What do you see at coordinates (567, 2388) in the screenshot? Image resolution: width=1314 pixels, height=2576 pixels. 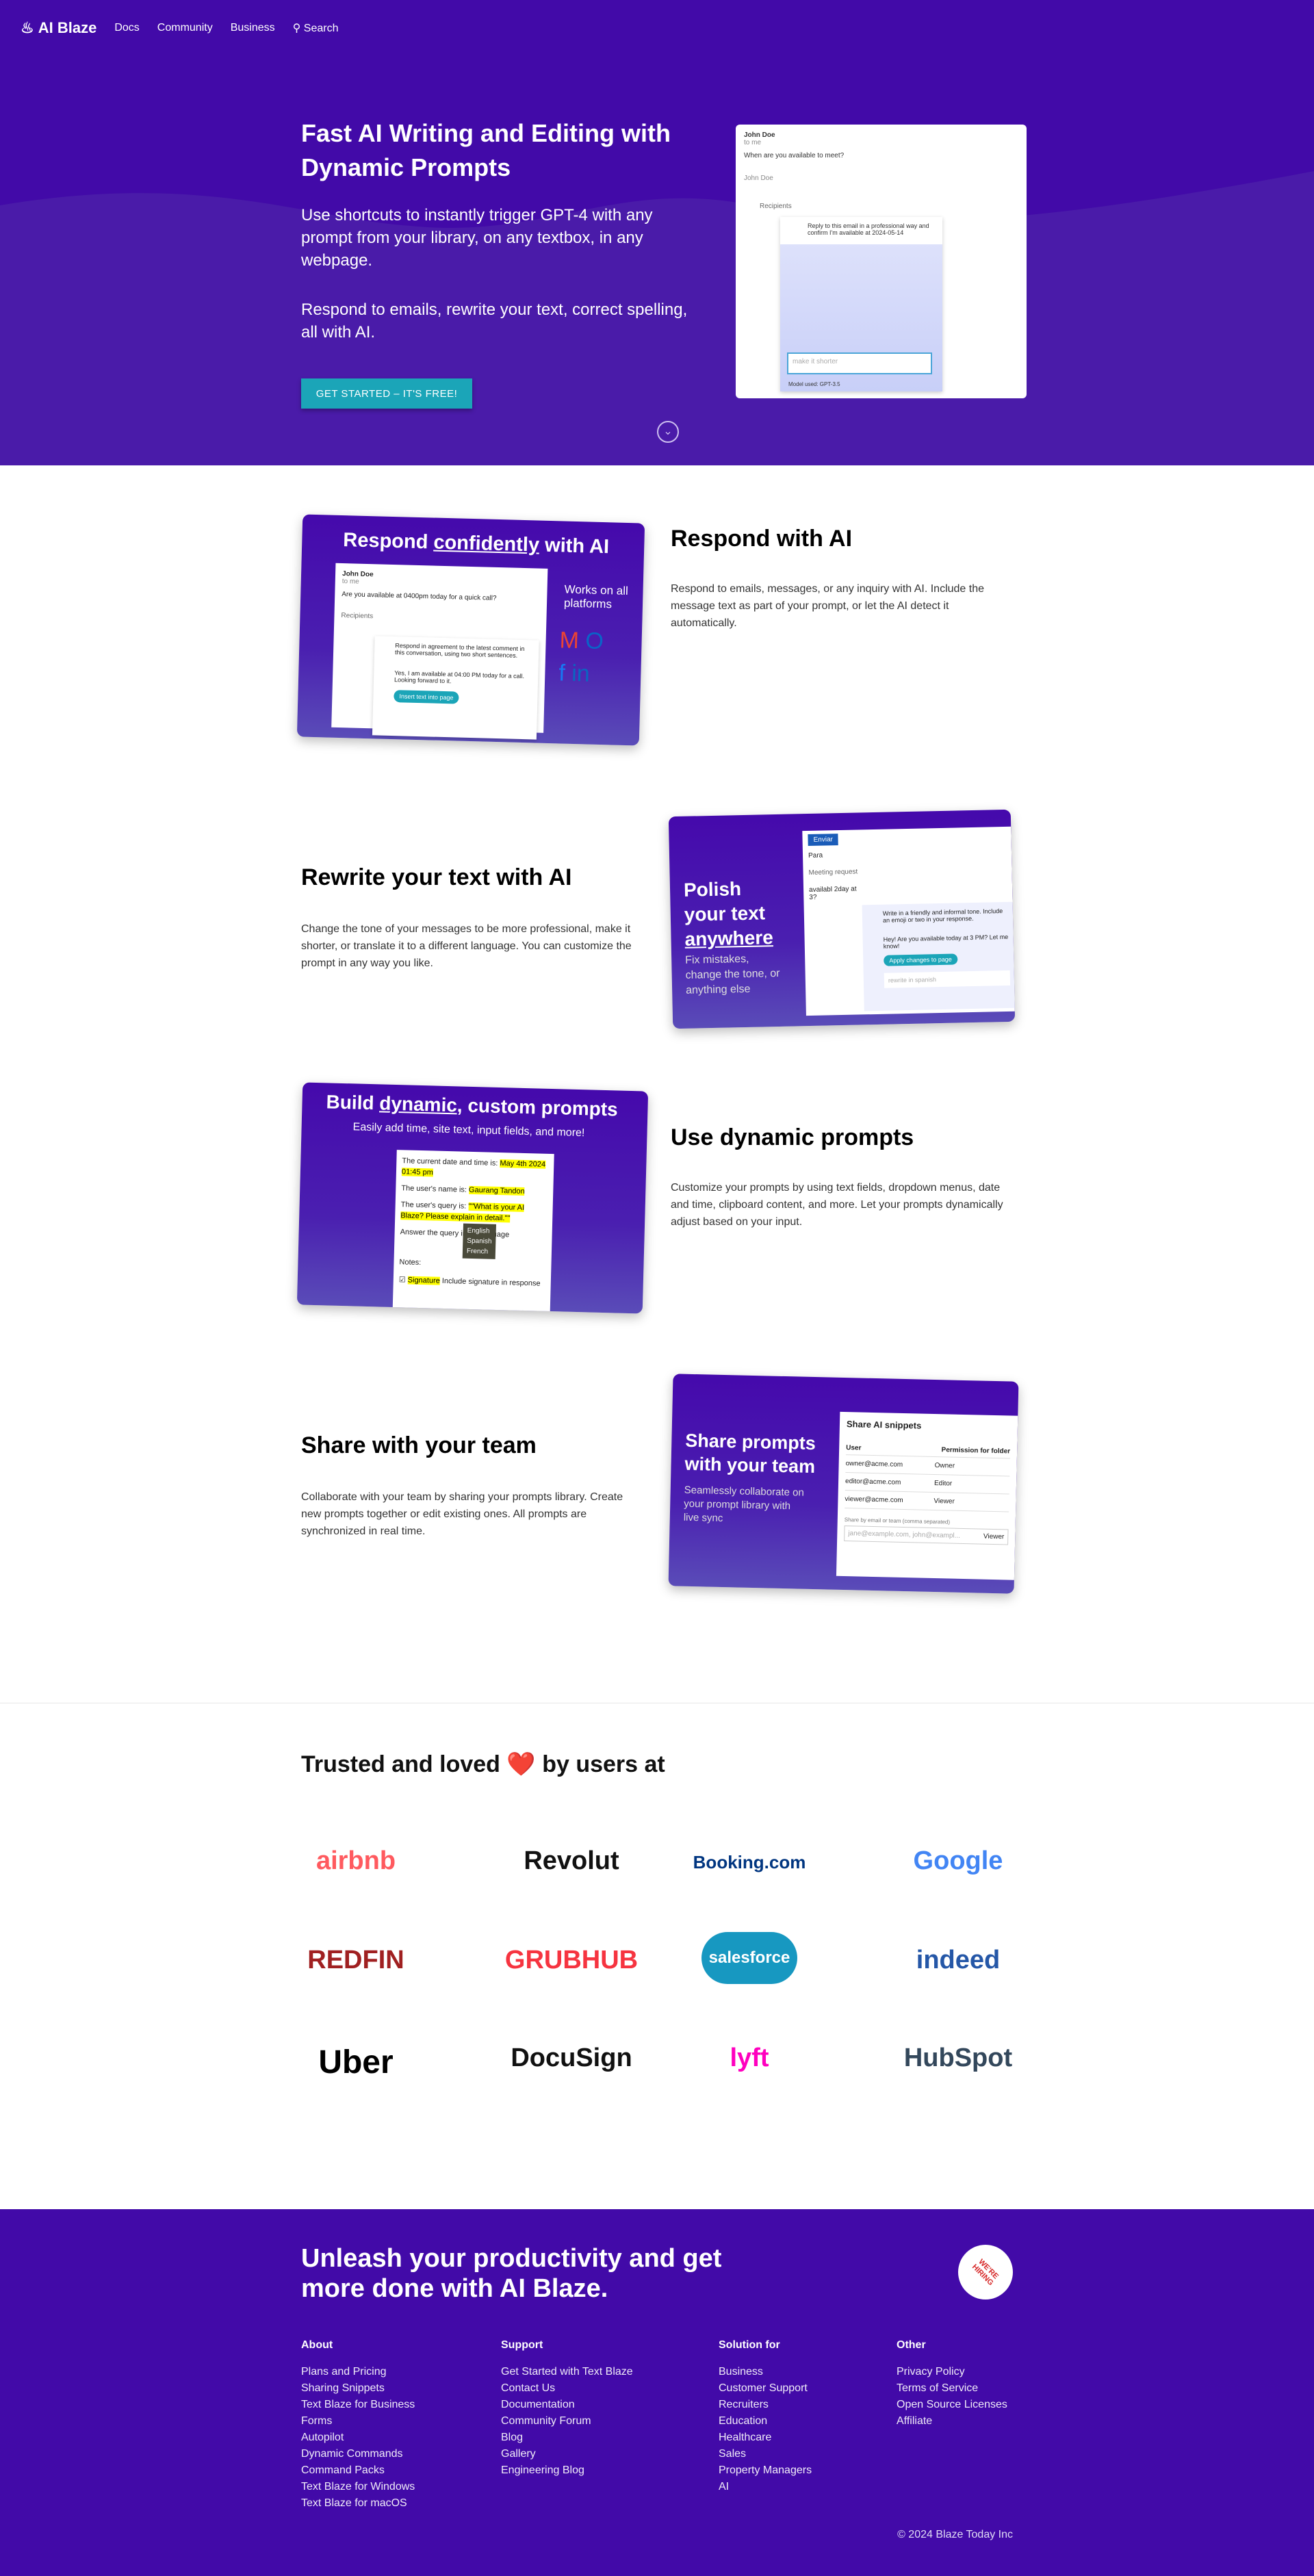 I see `footer-link: Contact Us` at bounding box center [567, 2388].